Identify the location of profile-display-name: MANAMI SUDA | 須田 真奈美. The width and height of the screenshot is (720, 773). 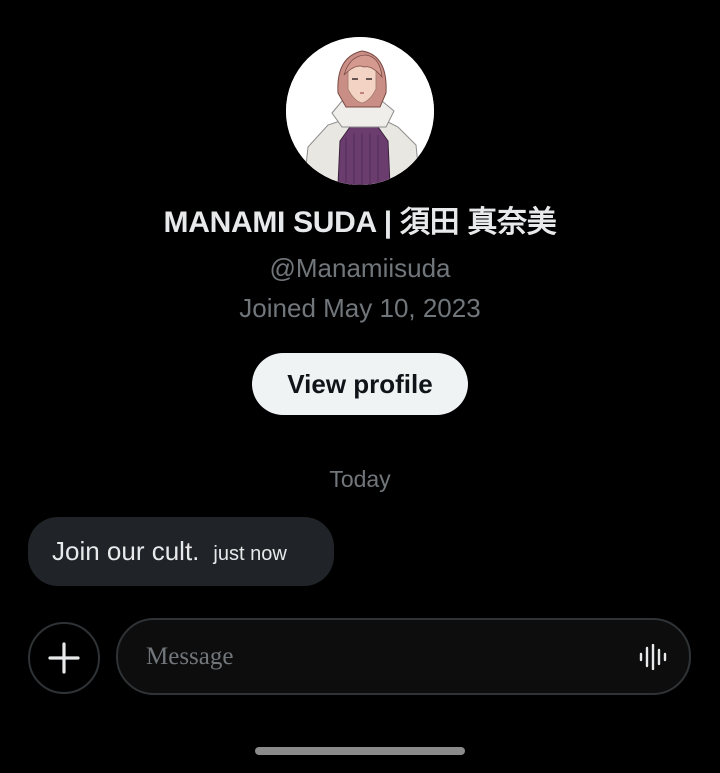
(360, 222).